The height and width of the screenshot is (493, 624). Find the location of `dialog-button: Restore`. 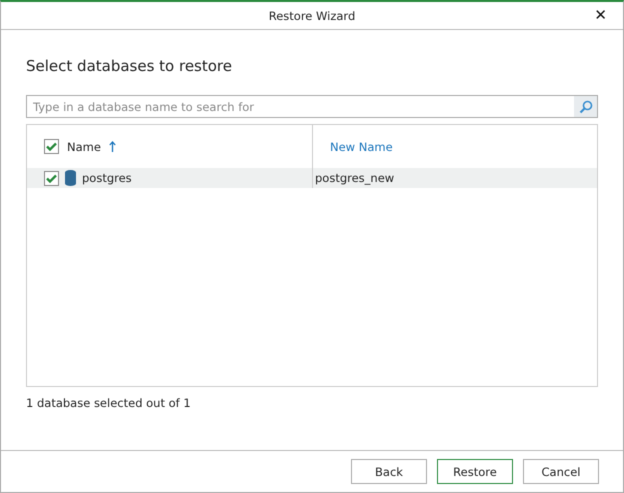

dialog-button: Restore is located at coordinates (475, 471).